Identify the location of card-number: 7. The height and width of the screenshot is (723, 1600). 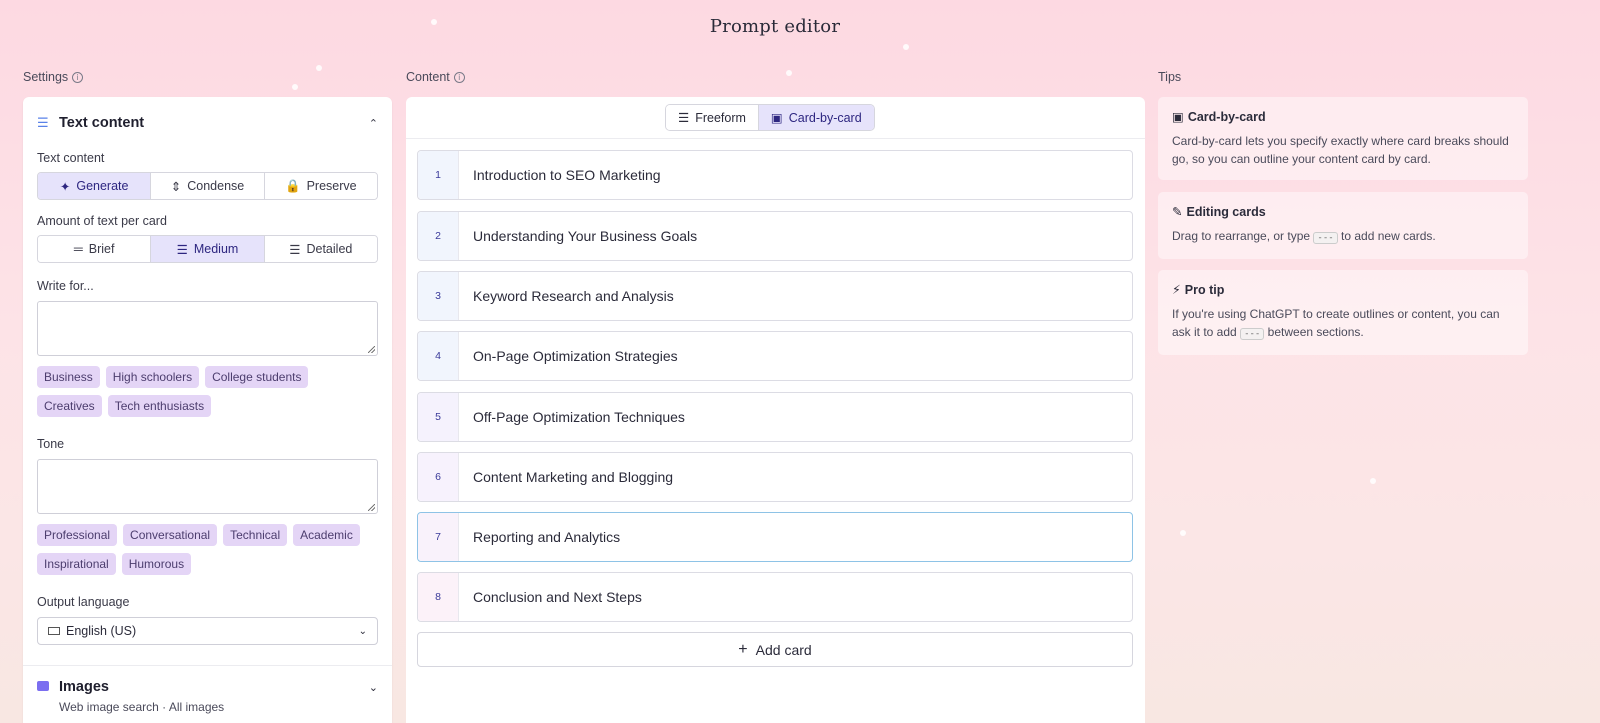
(438, 537).